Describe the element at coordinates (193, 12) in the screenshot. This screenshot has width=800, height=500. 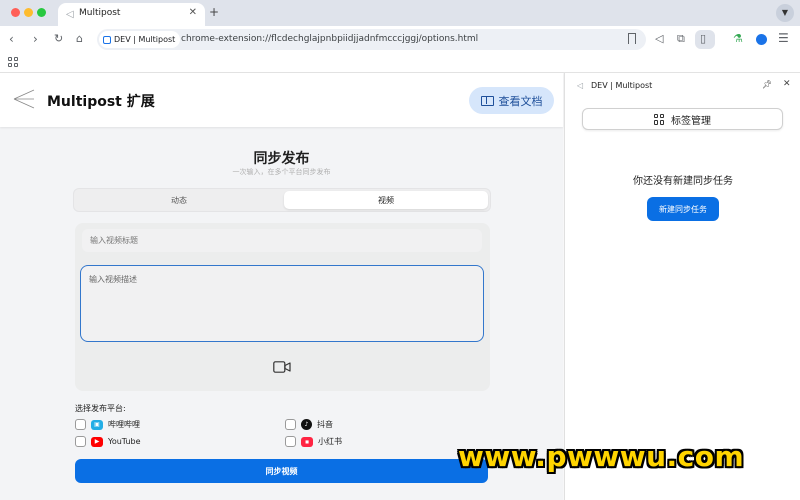
I see `tab-close-icon: ✕` at that location.